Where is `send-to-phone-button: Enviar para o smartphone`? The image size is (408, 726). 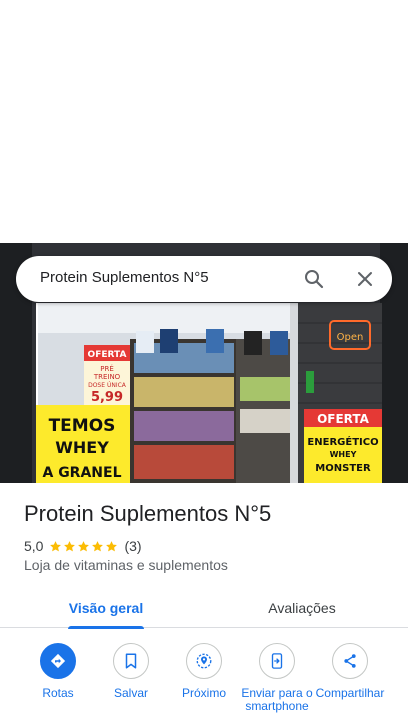
send-to-phone-button: Enviar para o smartphone is located at coordinates (277, 678).